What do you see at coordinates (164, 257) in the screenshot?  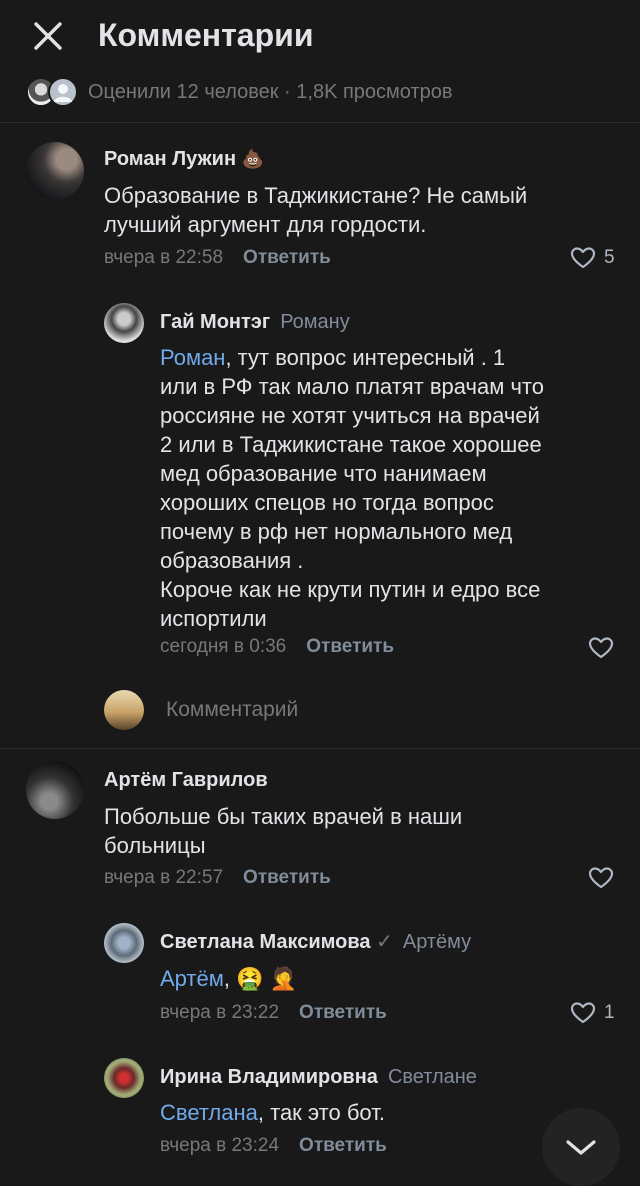 I see `comment-time: вчера в 22:58` at bounding box center [164, 257].